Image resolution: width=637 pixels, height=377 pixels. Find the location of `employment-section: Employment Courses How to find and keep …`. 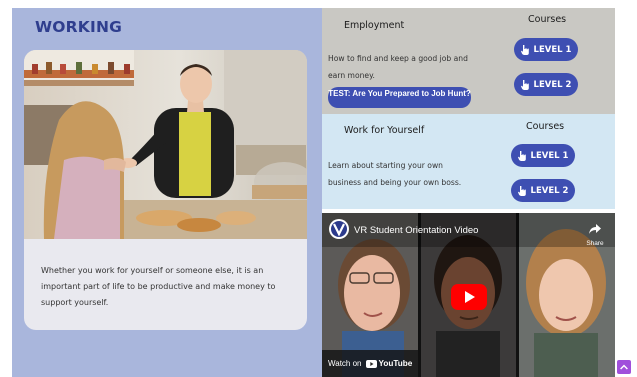

employment-section: Employment Courses How to find and keep … is located at coordinates (468, 61).